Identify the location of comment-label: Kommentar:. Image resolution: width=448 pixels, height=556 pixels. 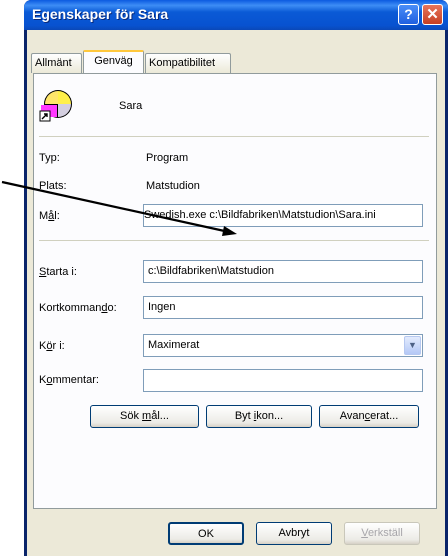
(69, 380).